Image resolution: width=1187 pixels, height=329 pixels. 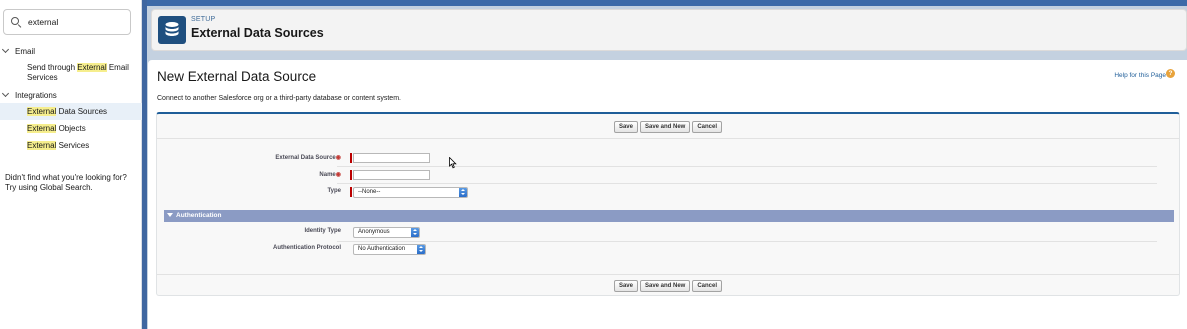 What do you see at coordinates (25, 51) in the screenshot?
I see `tree-node-label: Email` at bounding box center [25, 51].